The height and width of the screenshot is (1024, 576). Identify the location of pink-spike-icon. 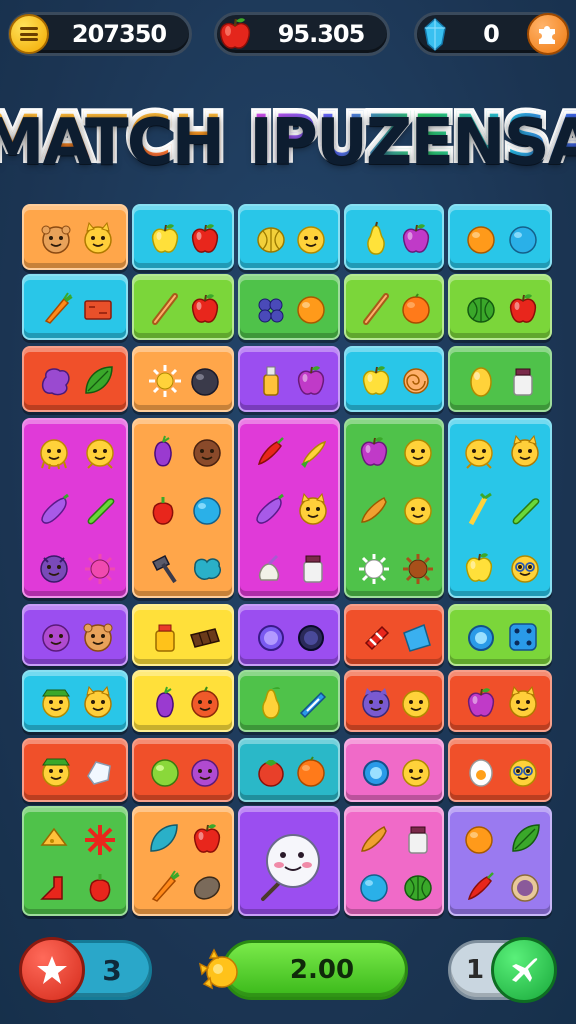
(100, 568).